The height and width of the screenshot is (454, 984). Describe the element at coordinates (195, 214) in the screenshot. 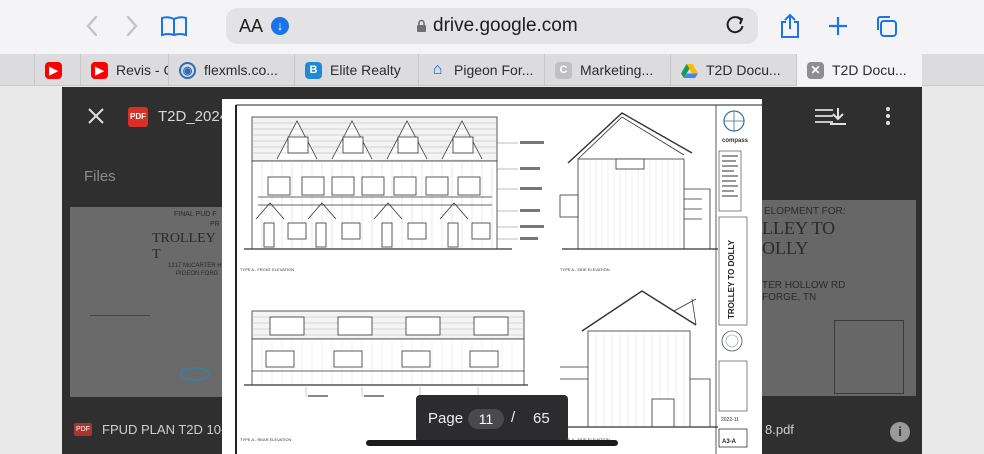

I see `thumb-text: FINAL PUD F` at that location.